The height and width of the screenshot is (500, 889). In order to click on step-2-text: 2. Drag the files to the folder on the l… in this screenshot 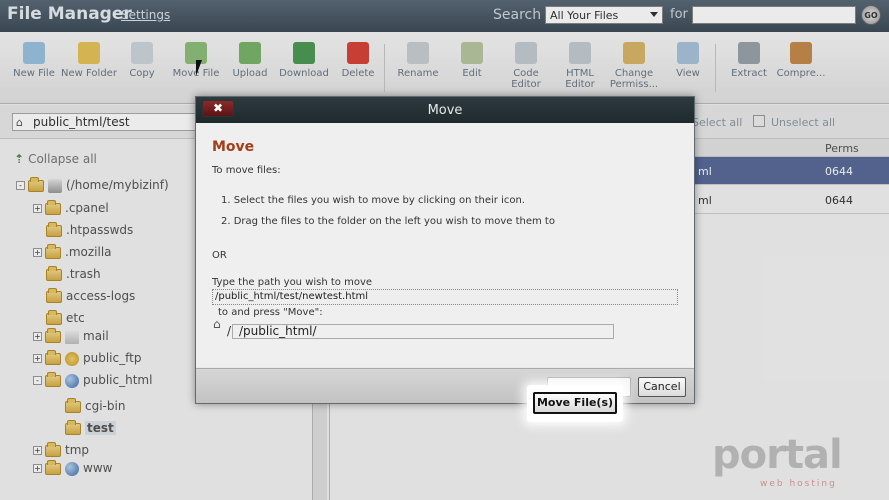, I will do `click(388, 221)`.